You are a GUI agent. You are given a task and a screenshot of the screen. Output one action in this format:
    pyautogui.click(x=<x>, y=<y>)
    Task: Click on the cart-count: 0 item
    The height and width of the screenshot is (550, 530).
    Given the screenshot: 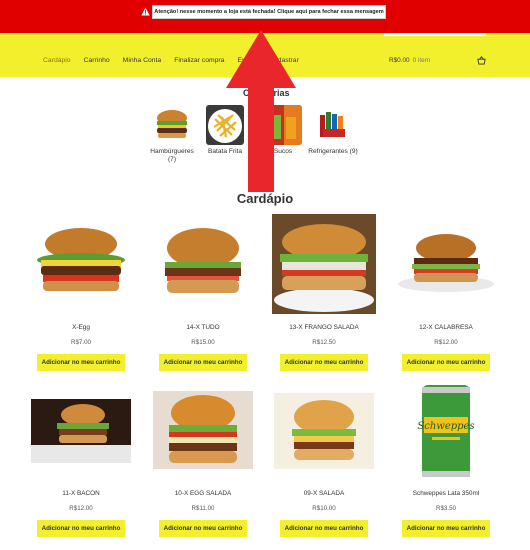 What is the action you would take?
    pyautogui.click(x=421, y=60)
    